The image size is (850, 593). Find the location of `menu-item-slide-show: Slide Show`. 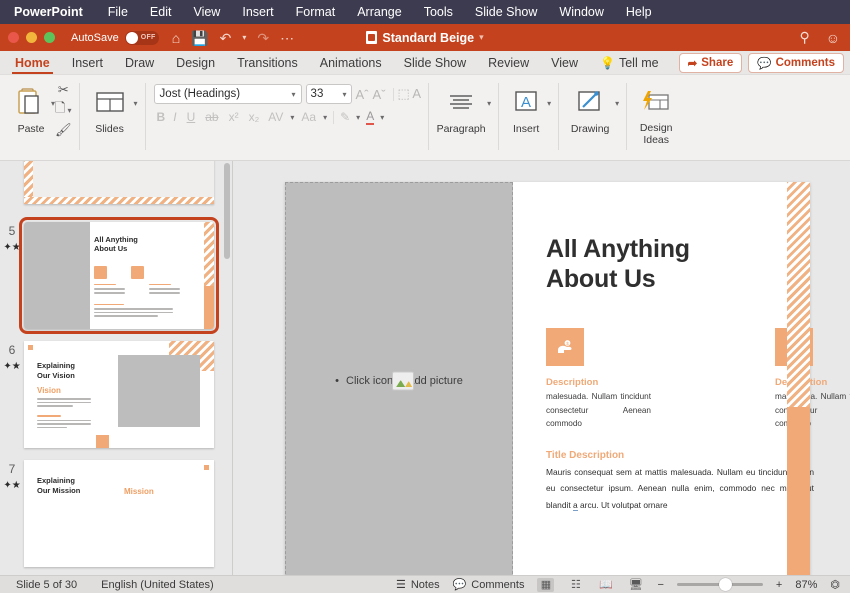

menu-item-slide-show: Slide Show is located at coordinates (506, 12).